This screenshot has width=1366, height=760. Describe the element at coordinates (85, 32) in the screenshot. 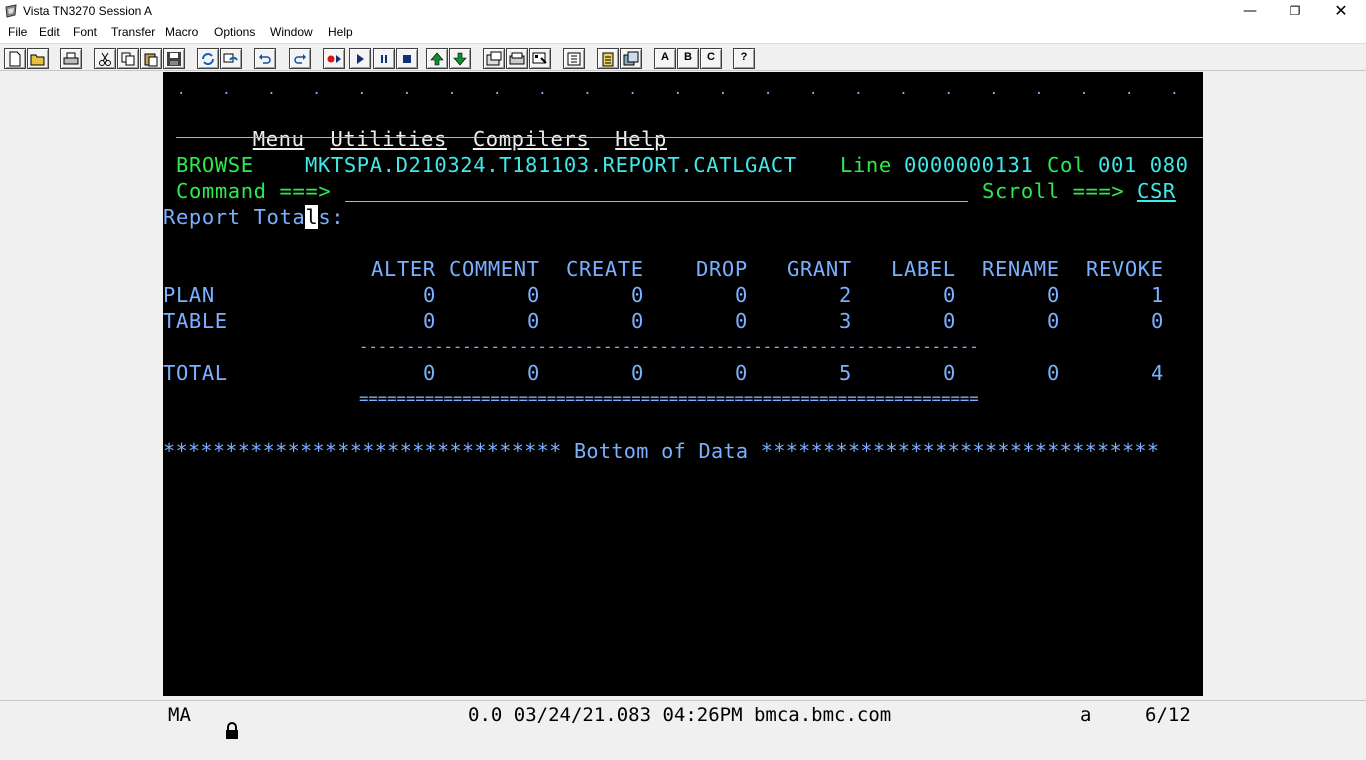

I see `menu-font: Font` at that location.